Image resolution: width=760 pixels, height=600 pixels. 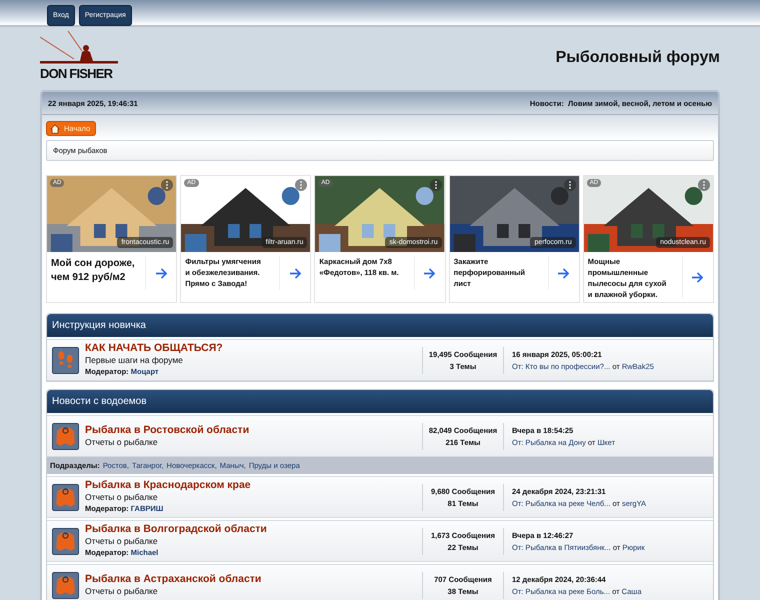 I want to click on house-icon, so click(x=55, y=129).